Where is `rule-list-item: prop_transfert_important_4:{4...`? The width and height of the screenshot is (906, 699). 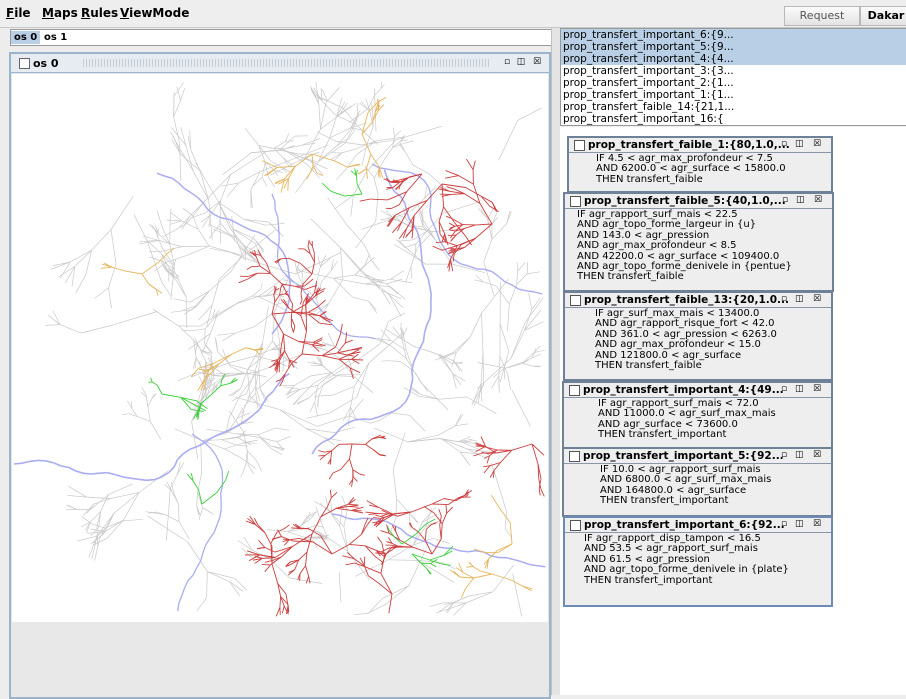
rule-list-item: prop_transfert_important_4:{4... is located at coordinates (733, 59).